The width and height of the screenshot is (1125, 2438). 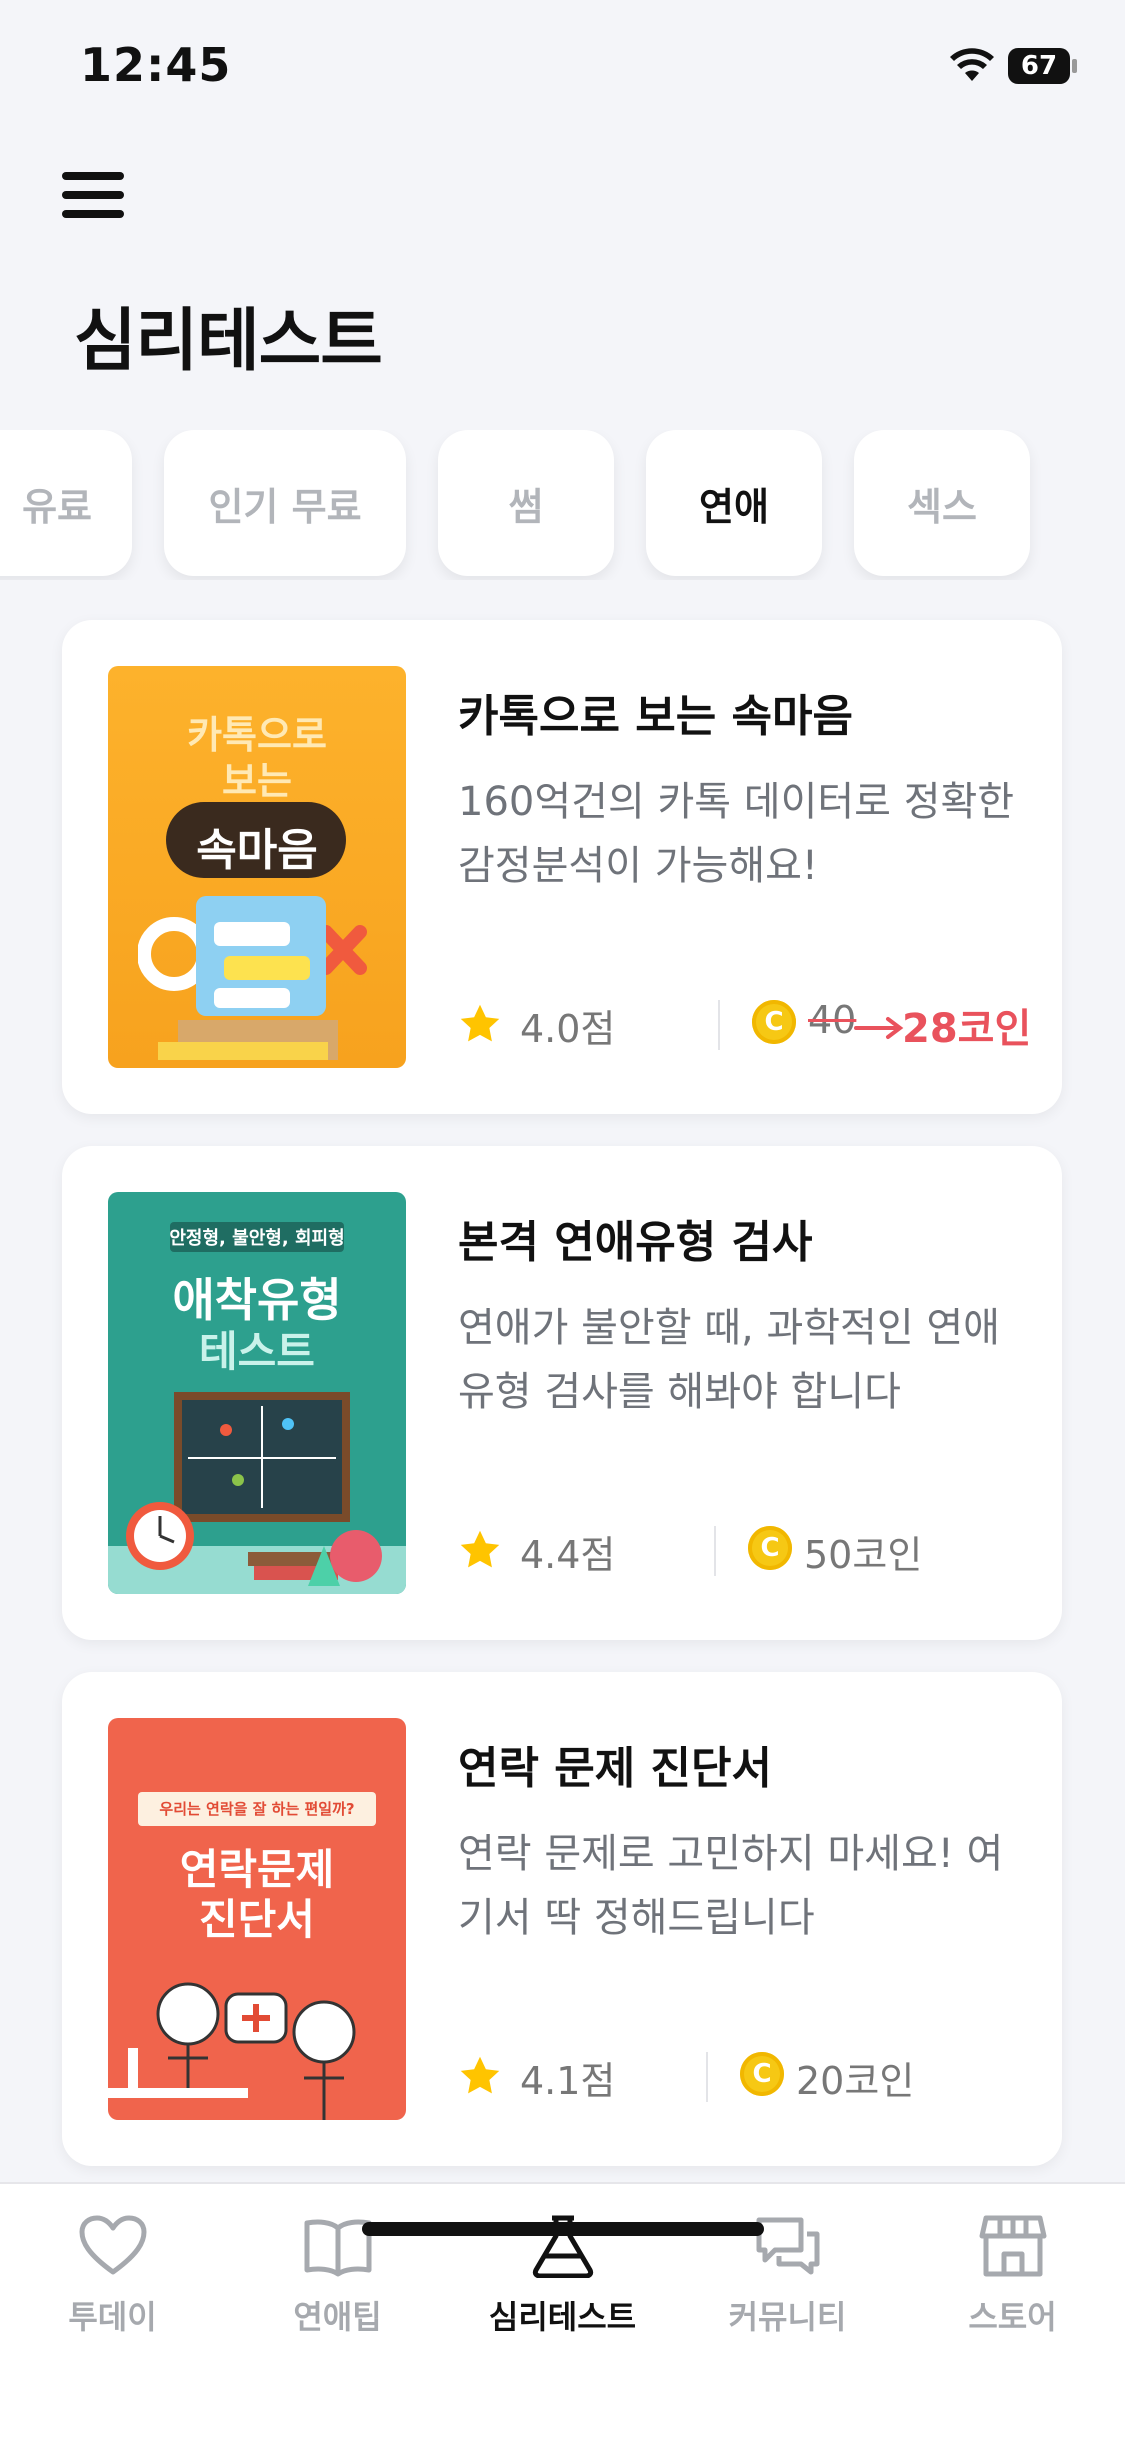 I want to click on chip-some: 썸, so click(x=526, y=503).